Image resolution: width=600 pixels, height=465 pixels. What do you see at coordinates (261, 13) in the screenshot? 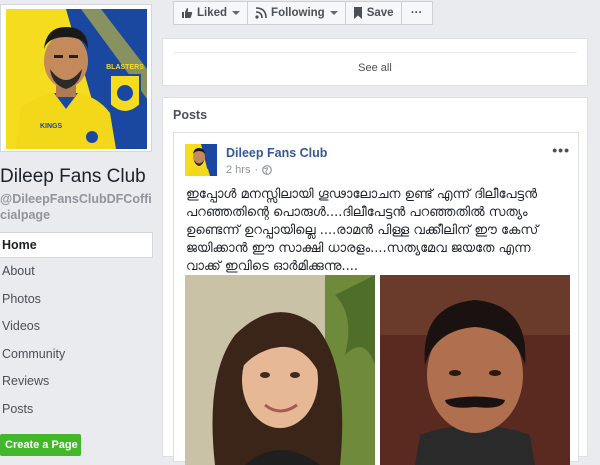
I see `rss-icon` at bounding box center [261, 13].